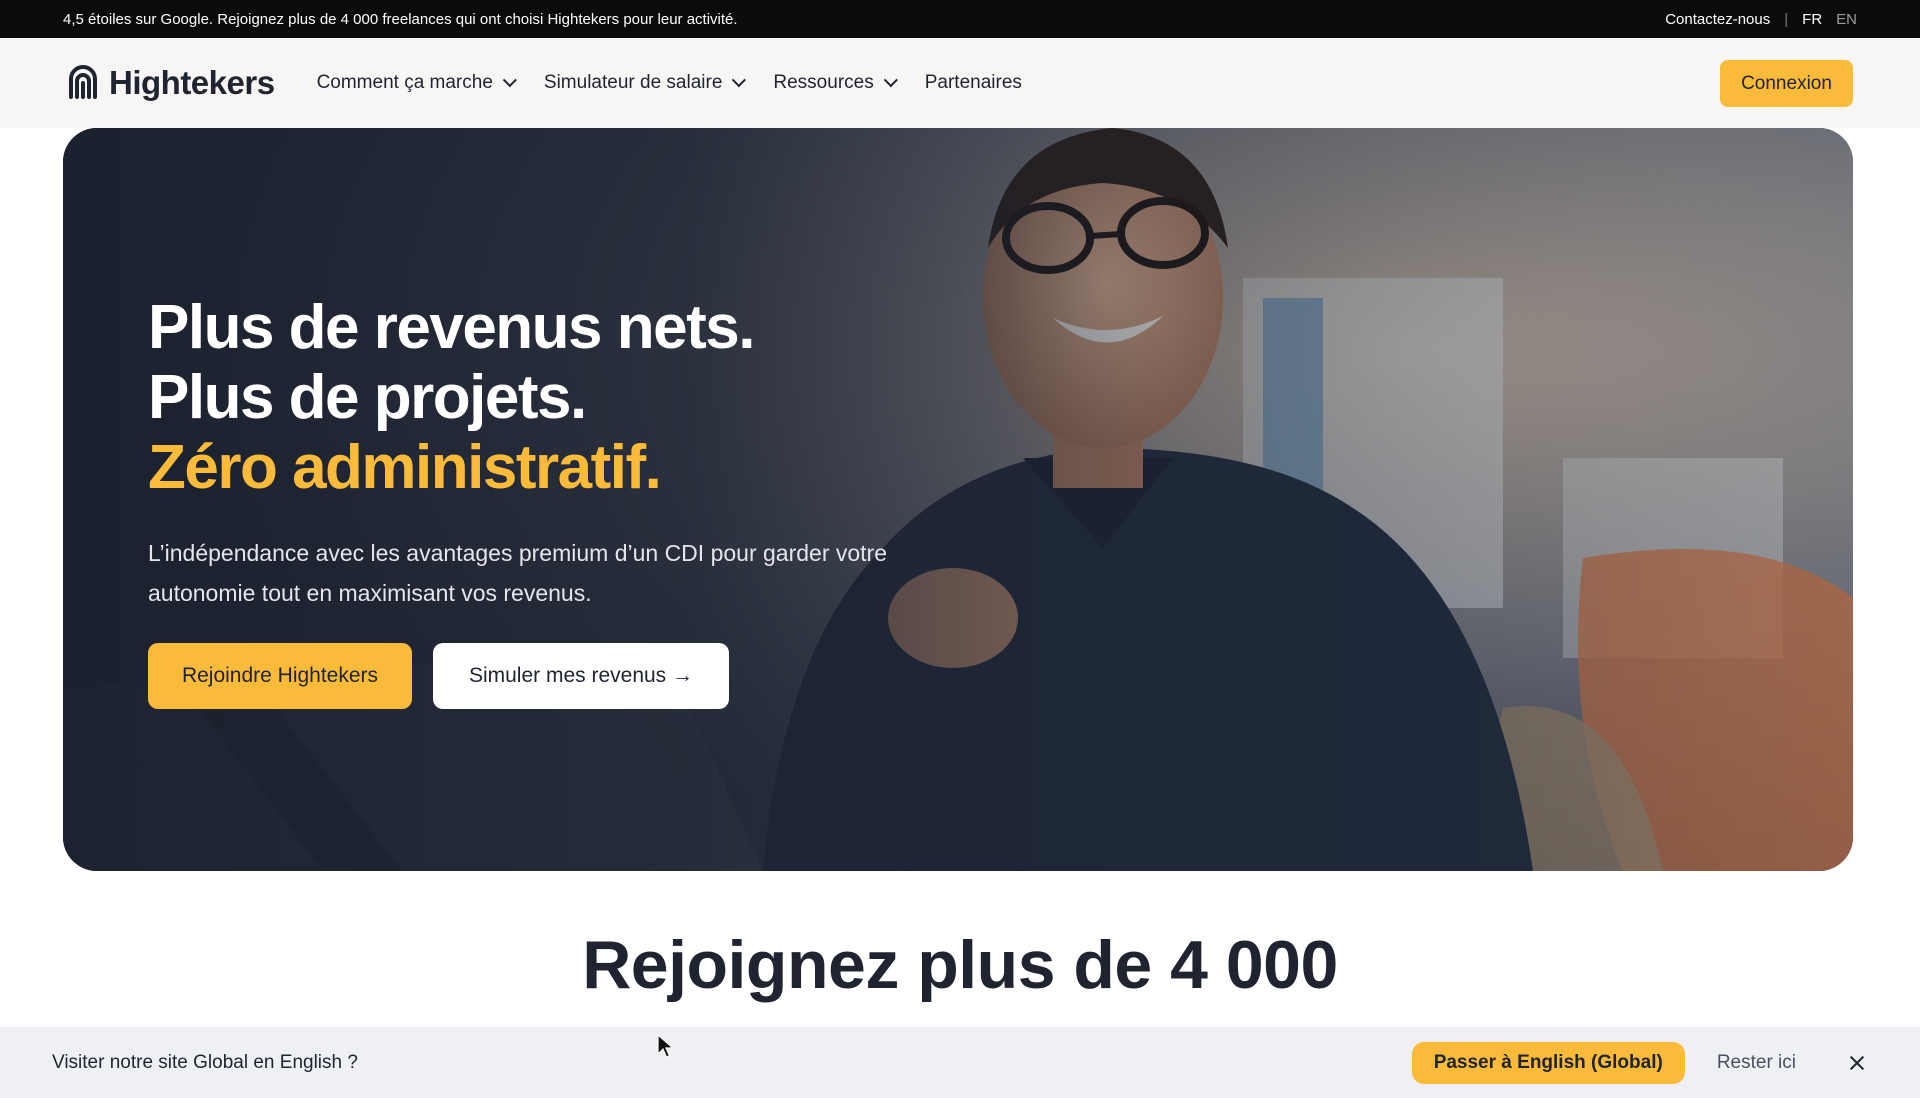  Describe the element at coordinates (666, 1046) in the screenshot. I see `mouse-cursor-icon` at that location.